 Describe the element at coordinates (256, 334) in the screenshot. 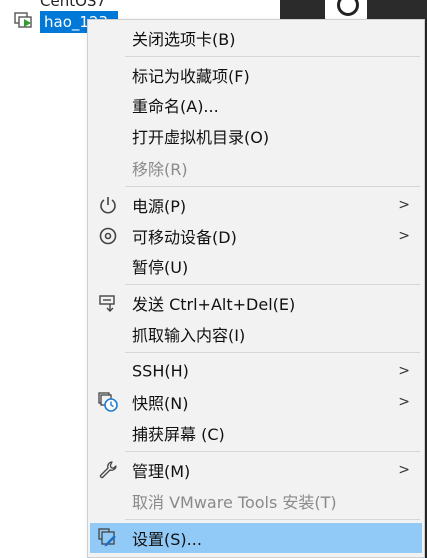

I see `menu-item-grab-input: 抓取输入内容(I)` at that location.